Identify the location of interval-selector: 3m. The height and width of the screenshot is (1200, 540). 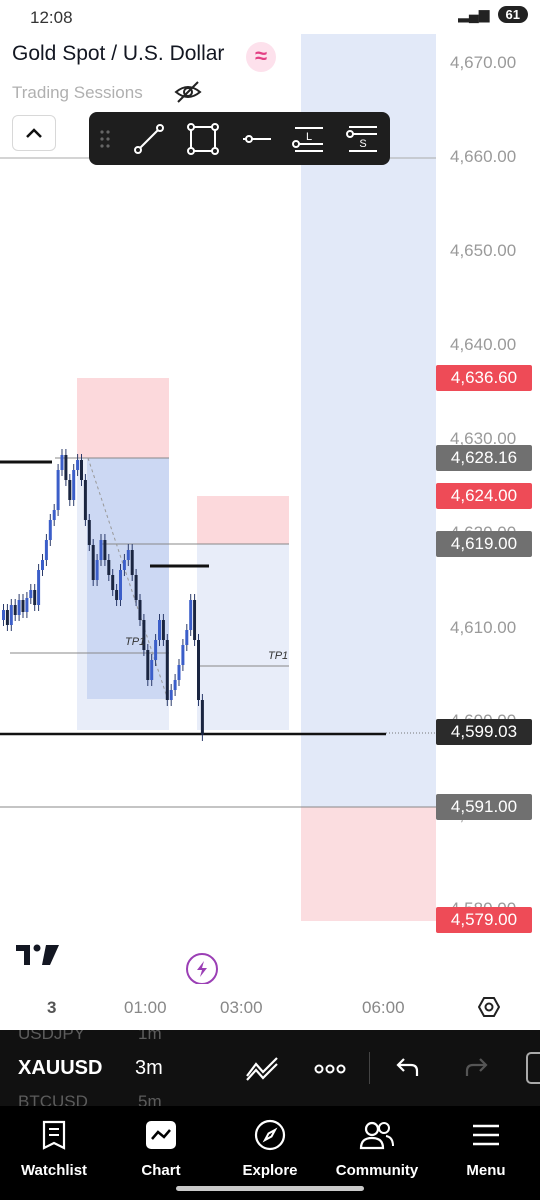
(149, 1068).